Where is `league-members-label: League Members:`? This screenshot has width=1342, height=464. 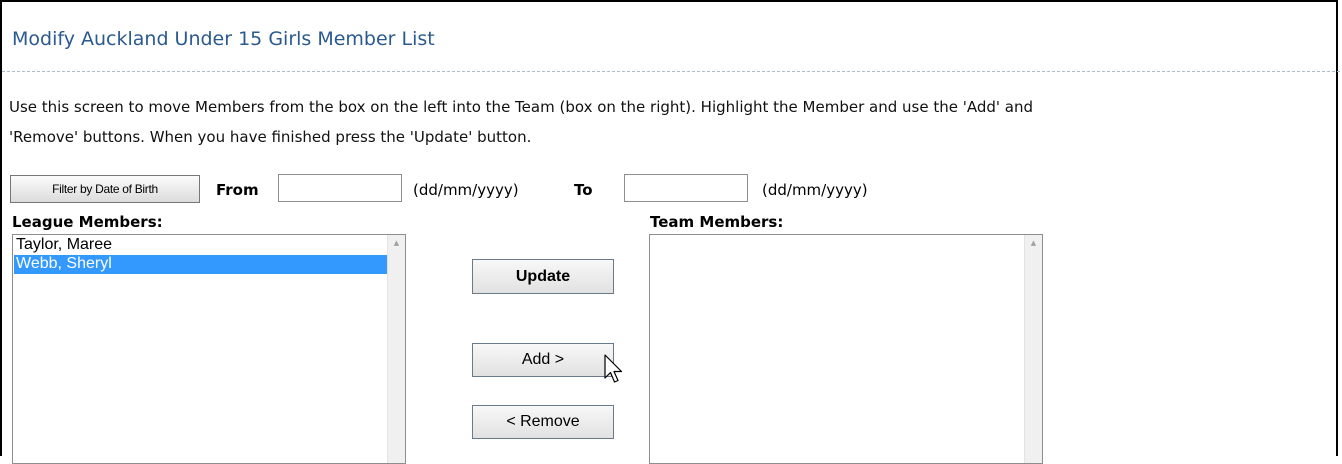 league-members-label: League Members: is located at coordinates (87, 222).